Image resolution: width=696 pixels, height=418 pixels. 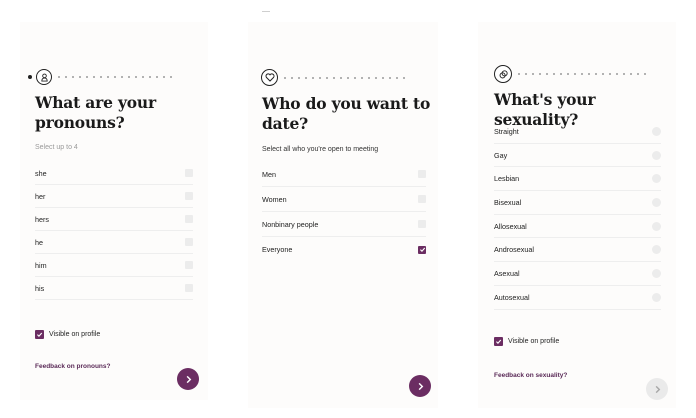 What do you see at coordinates (39, 242) in the screenshot?
I see `option-label: he` at bounding box center [39, 242].